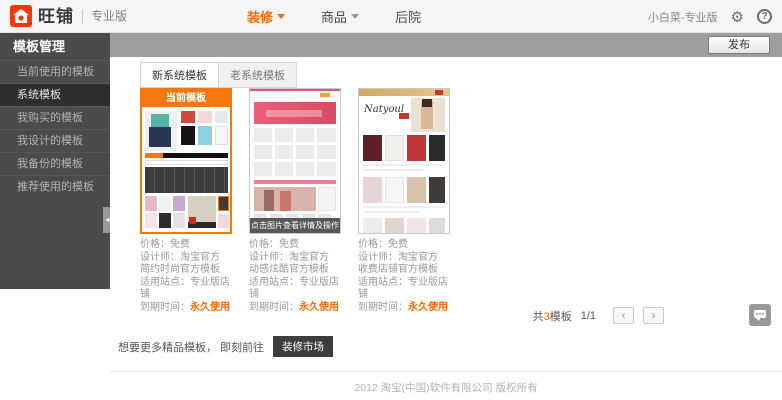 The height and width of the screenshot is (400, 782). Describe the element at coordinates (295, 225) in the screenshot. I see `preview-hover-overlay: 点击图片查看详情及操作` at that location.